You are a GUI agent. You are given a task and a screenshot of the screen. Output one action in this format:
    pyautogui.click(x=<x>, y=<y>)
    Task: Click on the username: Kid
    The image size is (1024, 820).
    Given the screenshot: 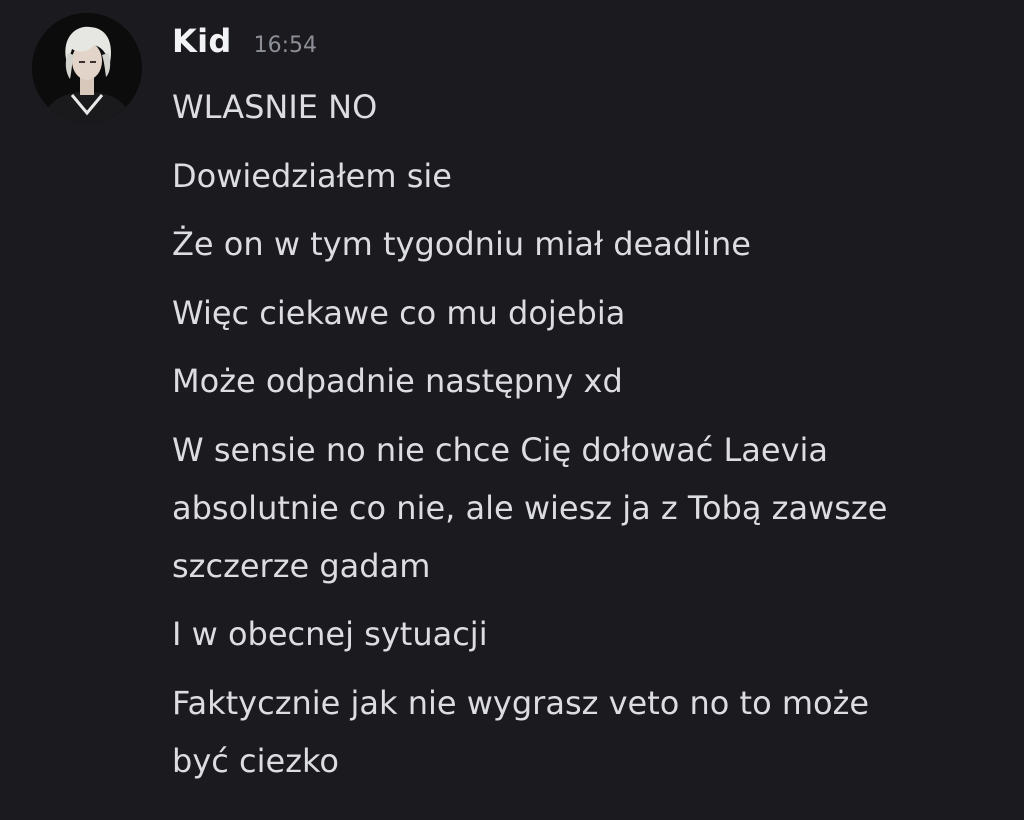 What is the action you would take?
    pyautogui.click(x=202, y=41)
    